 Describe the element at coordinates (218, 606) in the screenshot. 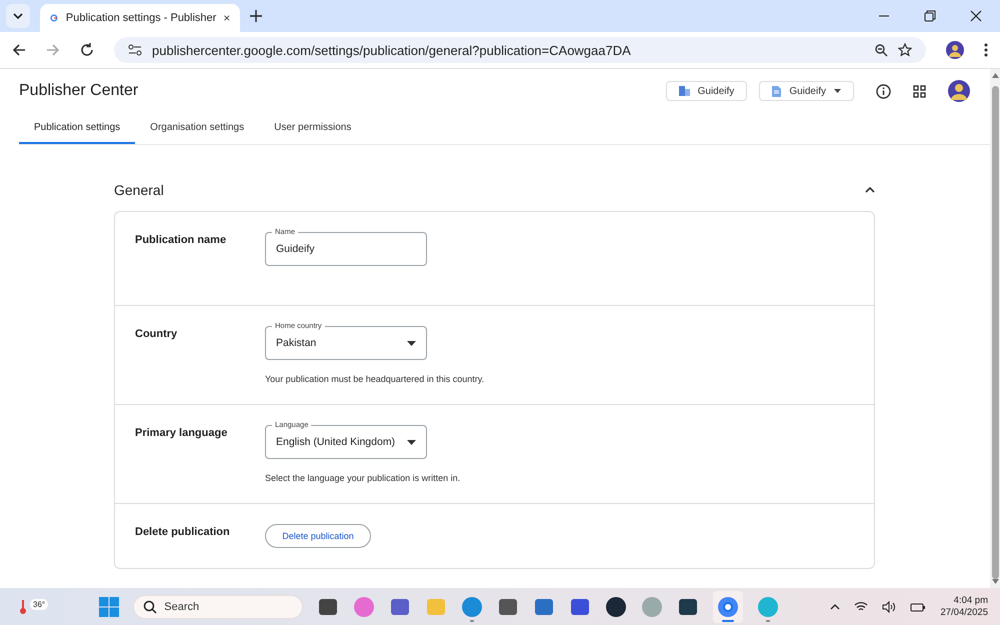

I see `search-field: Search` at that location.